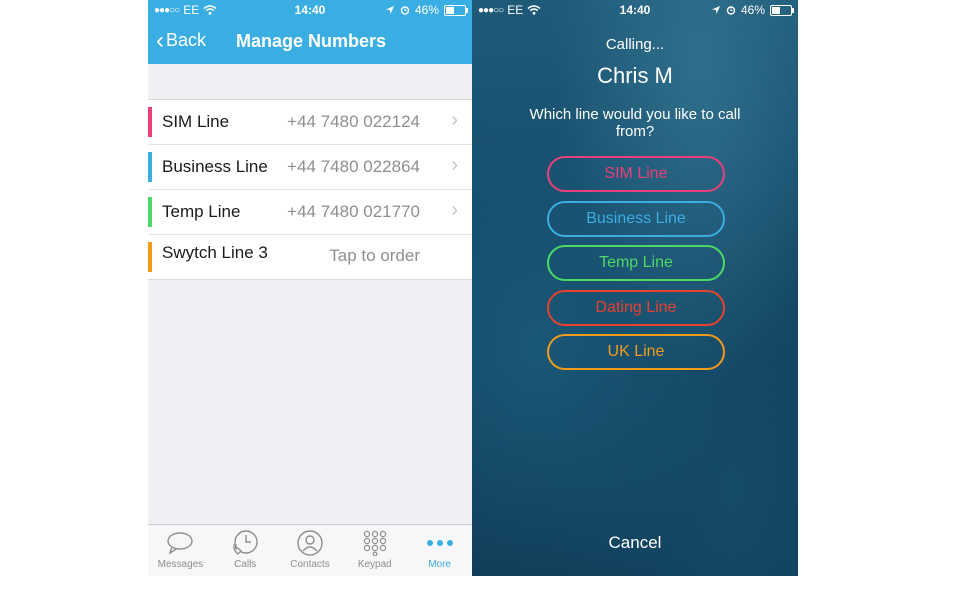 Image resolution: width=970 pixels, height=606 pixels. What do you see at coordinates (215, 252) in the screenshot?
I see `line-name: Swytch Line 3` at bounding box center [215, 252].